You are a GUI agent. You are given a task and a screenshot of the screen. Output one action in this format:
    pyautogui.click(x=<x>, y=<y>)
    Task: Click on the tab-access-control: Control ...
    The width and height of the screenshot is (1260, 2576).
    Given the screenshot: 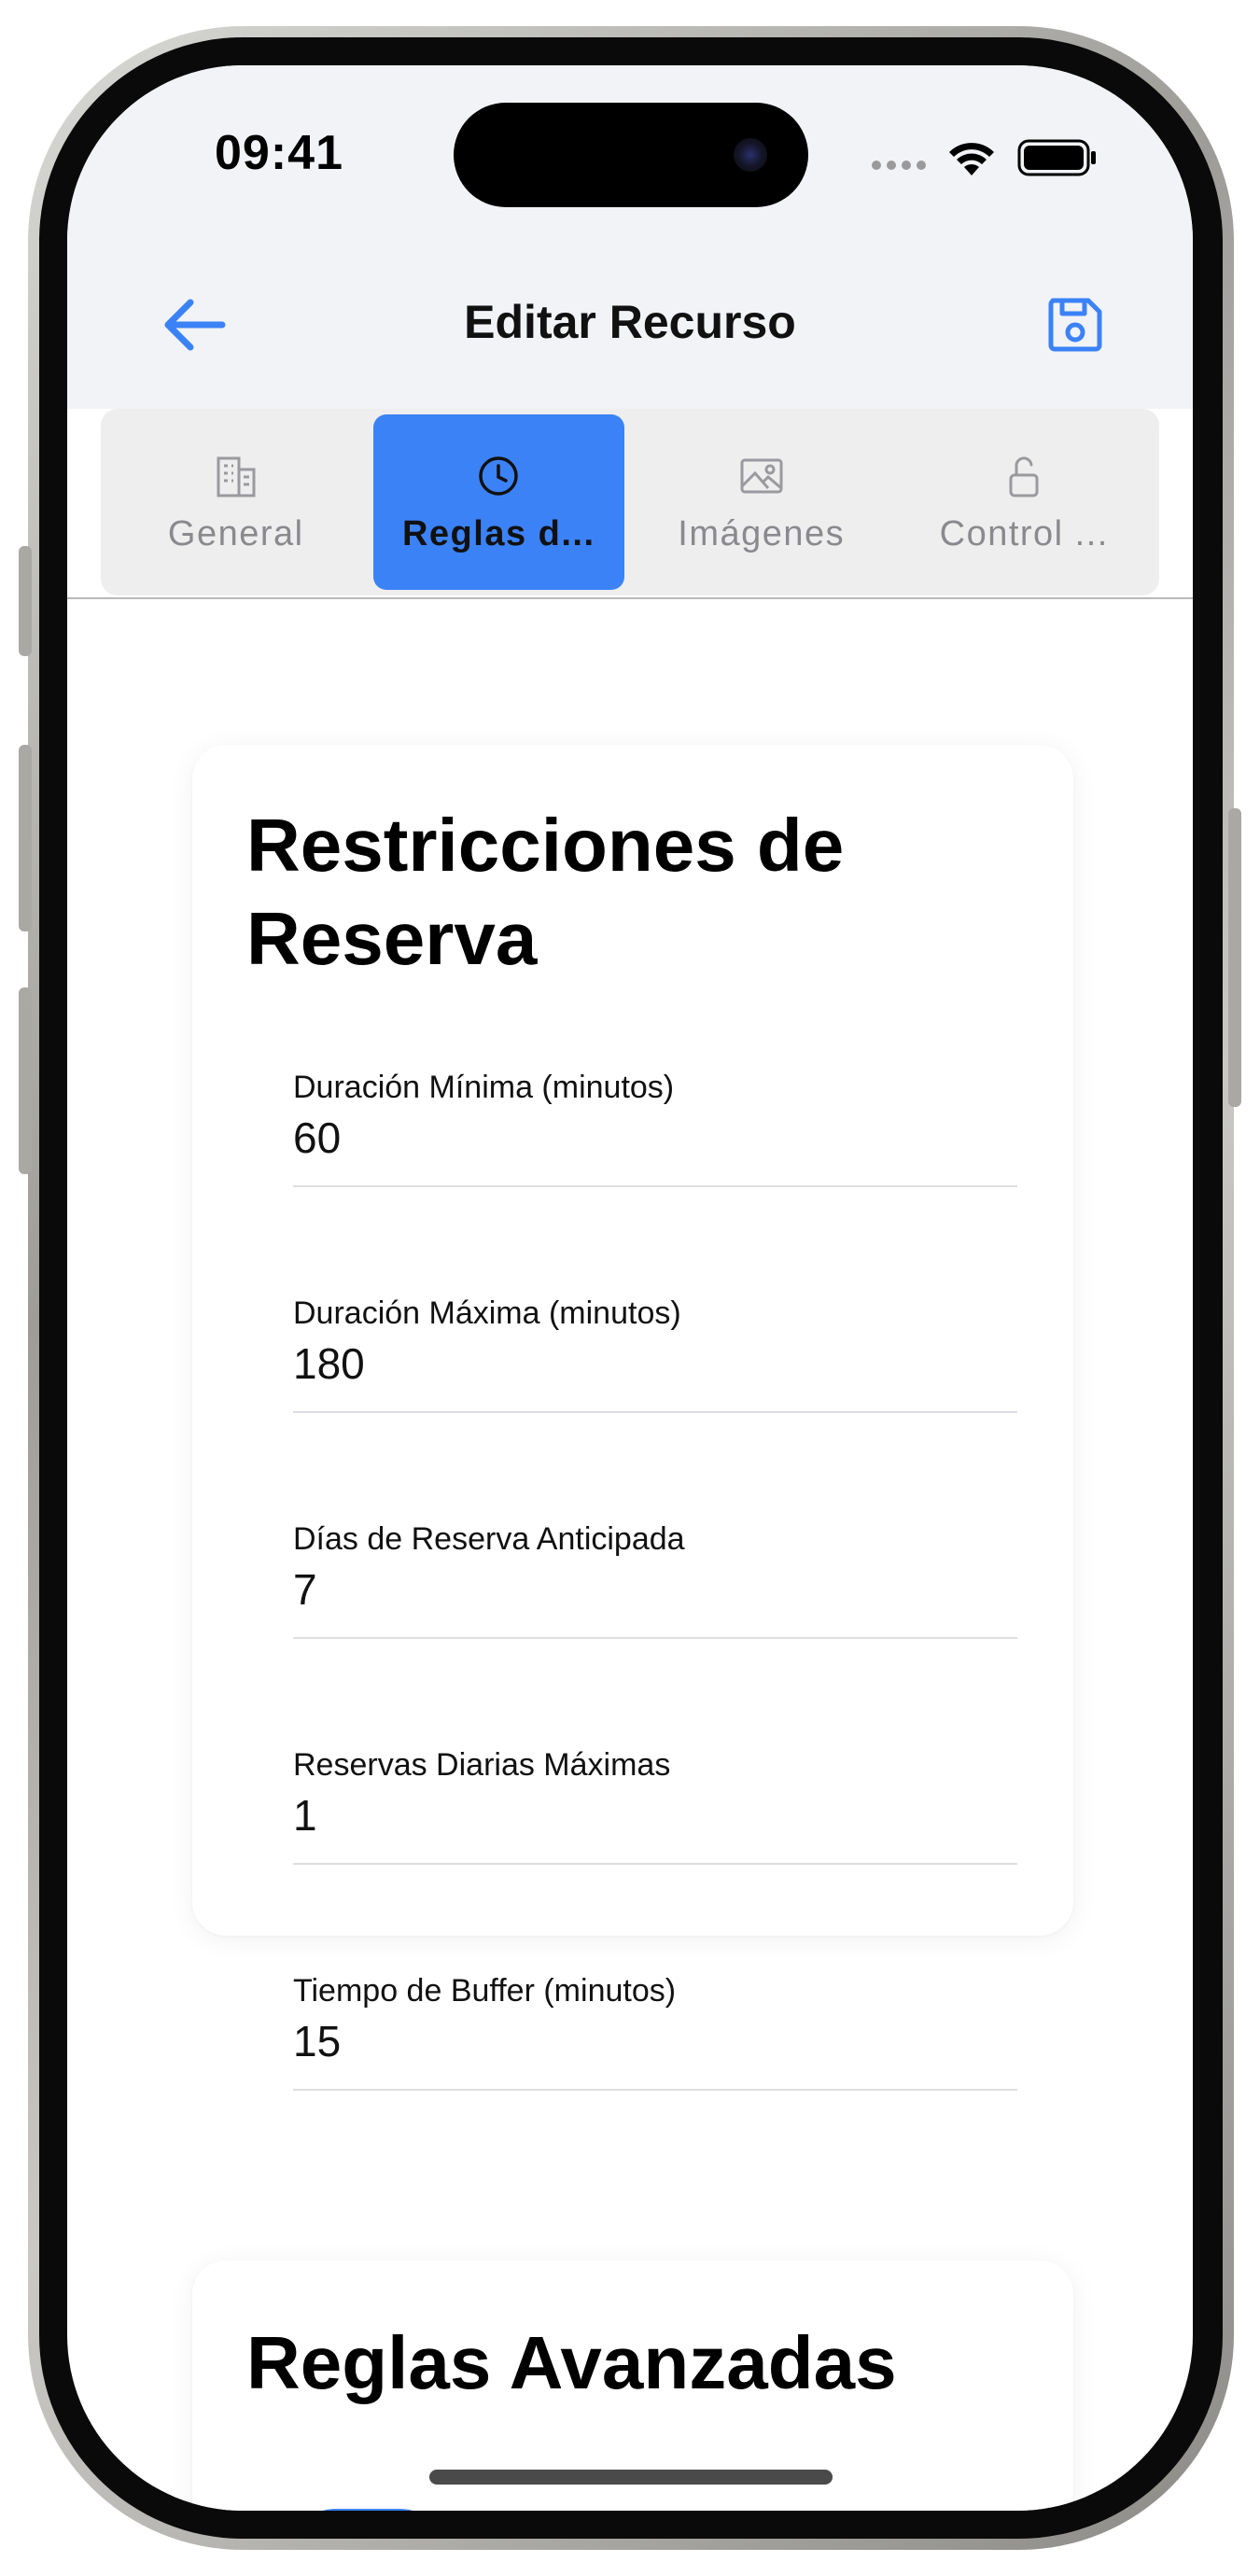 What is the action you would take?
    pyautogui.click(x=1025, y=502)
    